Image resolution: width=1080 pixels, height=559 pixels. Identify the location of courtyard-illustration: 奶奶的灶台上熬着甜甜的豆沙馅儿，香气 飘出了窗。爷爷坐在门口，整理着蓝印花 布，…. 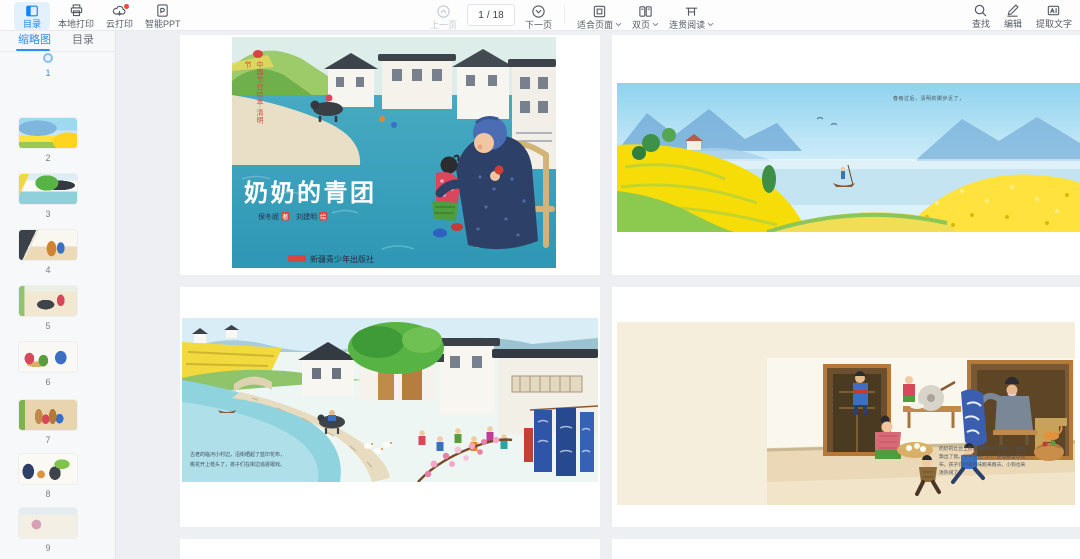
(846, 413).